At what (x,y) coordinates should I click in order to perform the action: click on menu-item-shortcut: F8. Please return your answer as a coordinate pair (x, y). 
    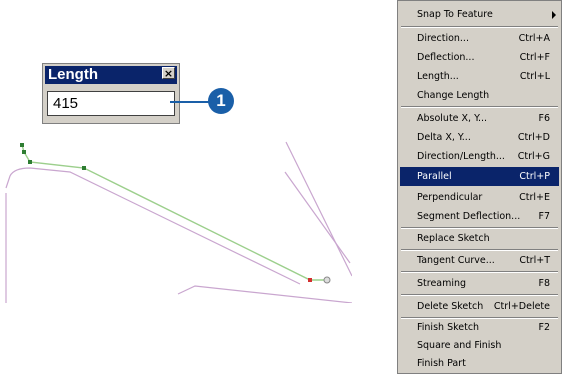
    Looking at the image, I should click on (544, 283).